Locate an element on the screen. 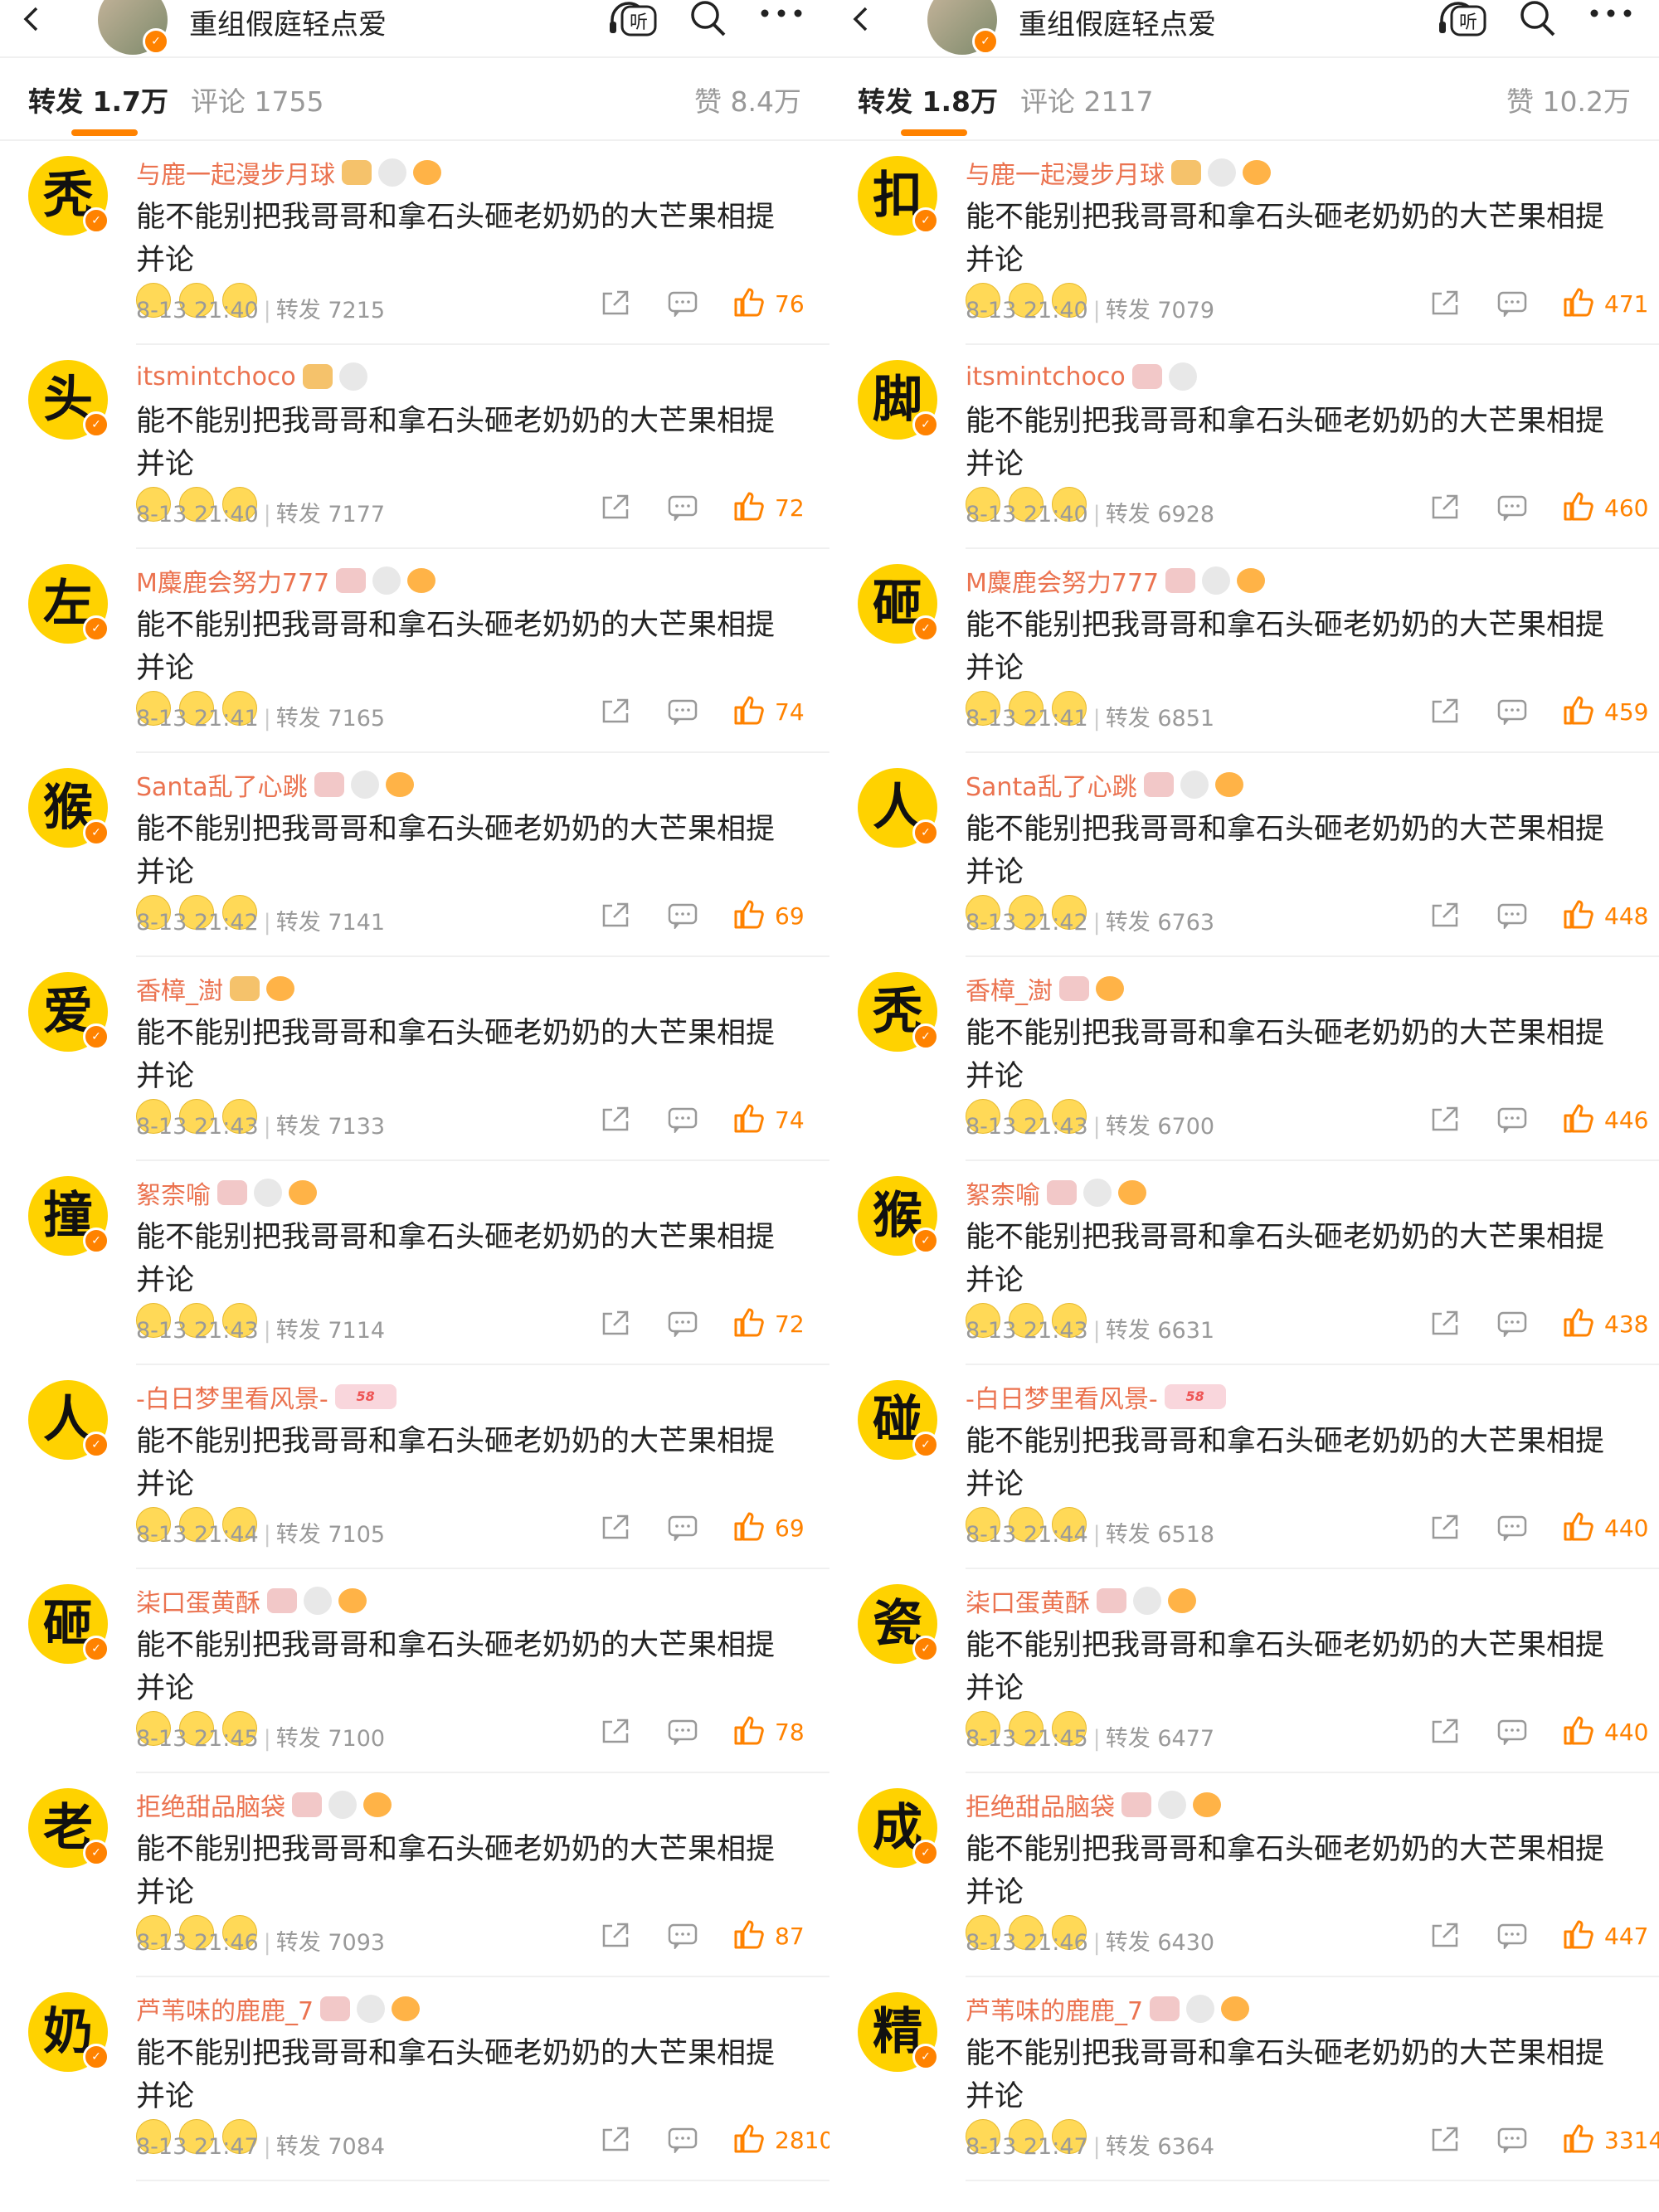 The image size is (1659, 2212). commenter-avatar: 头 ✓ is located at coordinates (68, 400).